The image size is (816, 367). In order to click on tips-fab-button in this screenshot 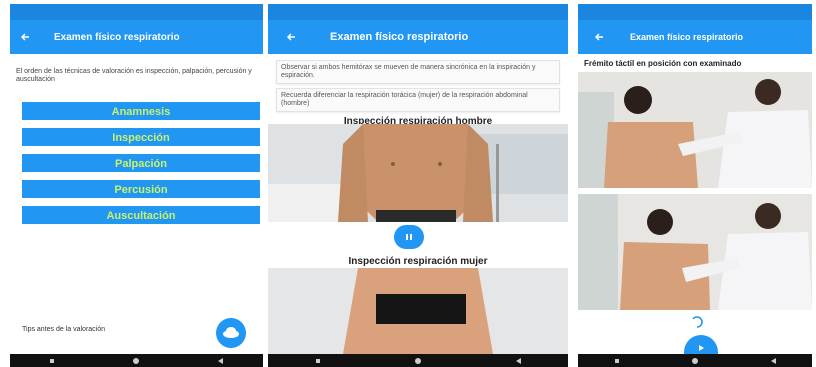, I will do `click(231, 333)`.